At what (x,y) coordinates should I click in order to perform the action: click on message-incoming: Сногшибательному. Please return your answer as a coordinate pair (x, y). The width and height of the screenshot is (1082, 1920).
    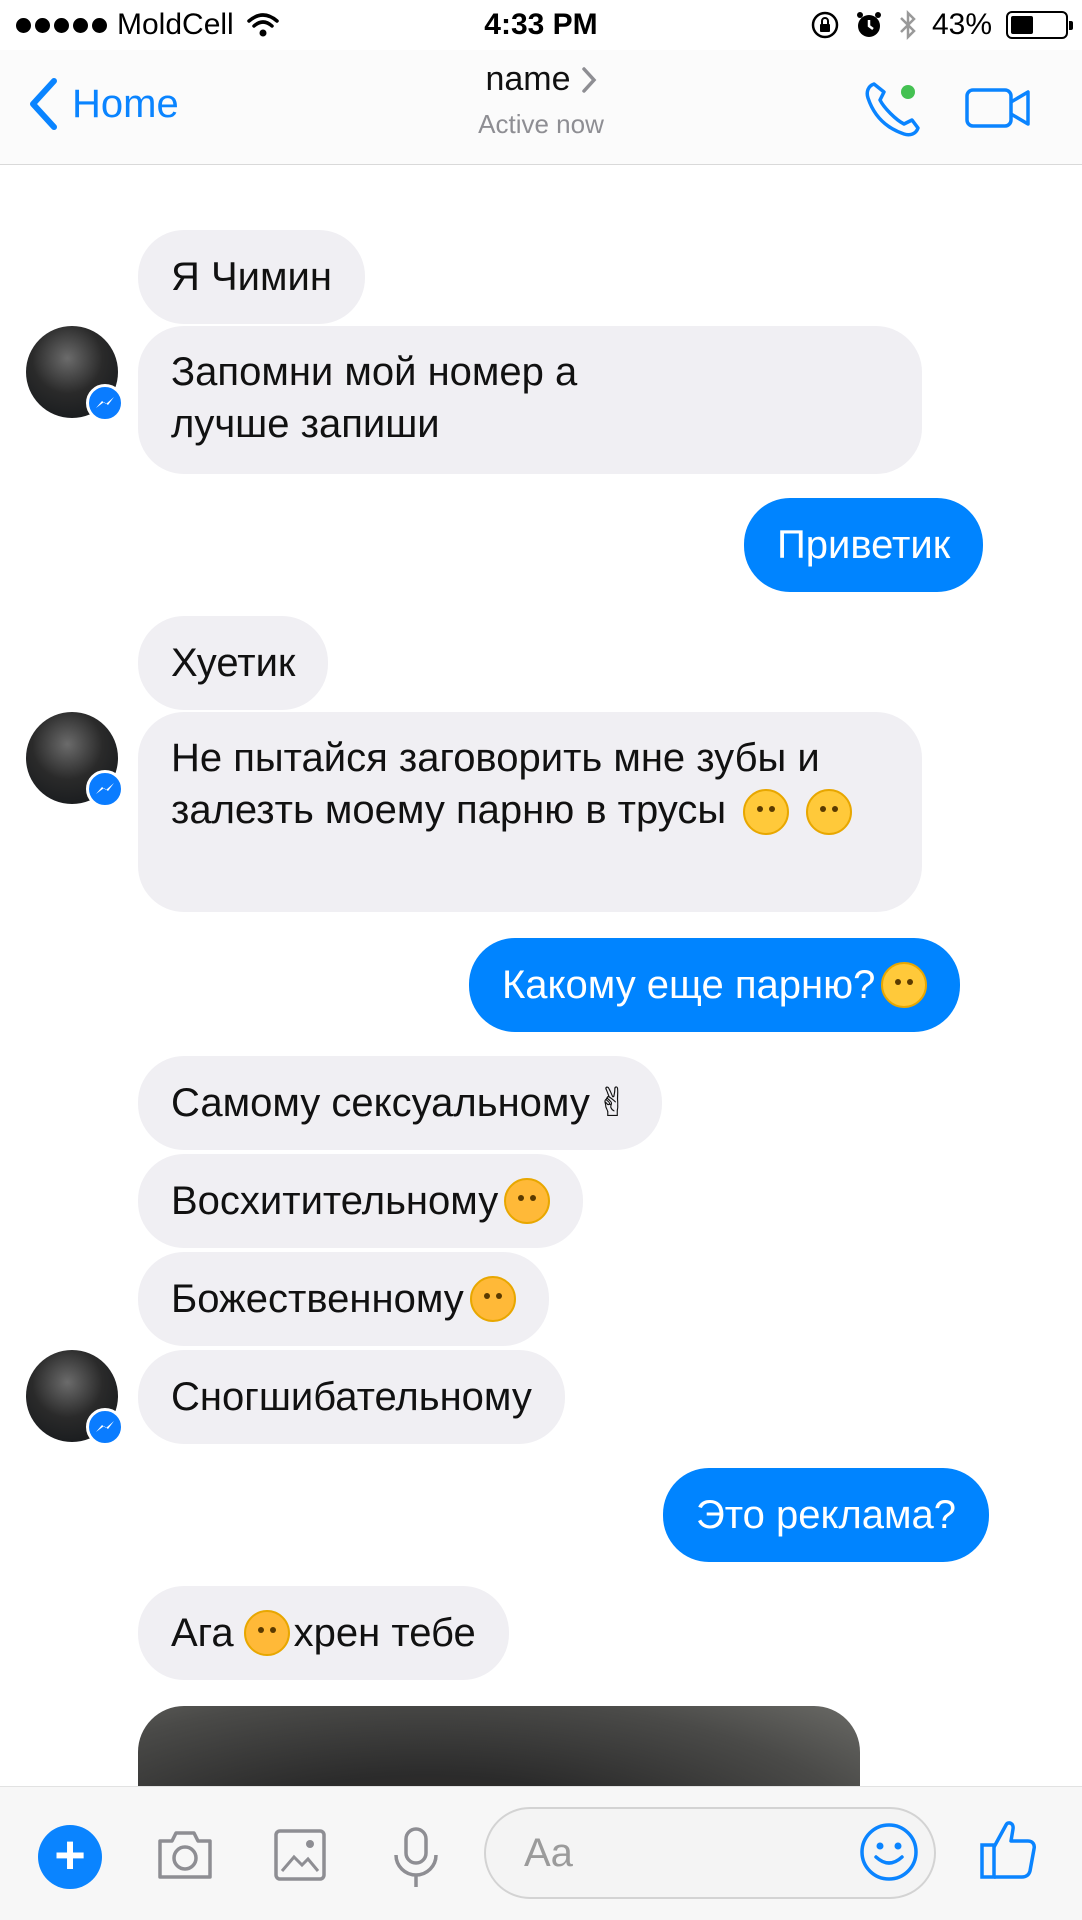
    Looking at the image, I should click on (351, 1397).